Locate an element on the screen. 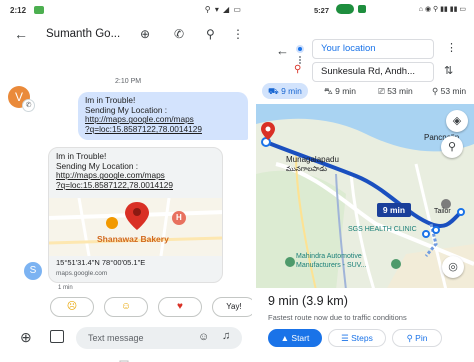  tab-motorcycle-label: 9 min is located at coordinates (345, 91).